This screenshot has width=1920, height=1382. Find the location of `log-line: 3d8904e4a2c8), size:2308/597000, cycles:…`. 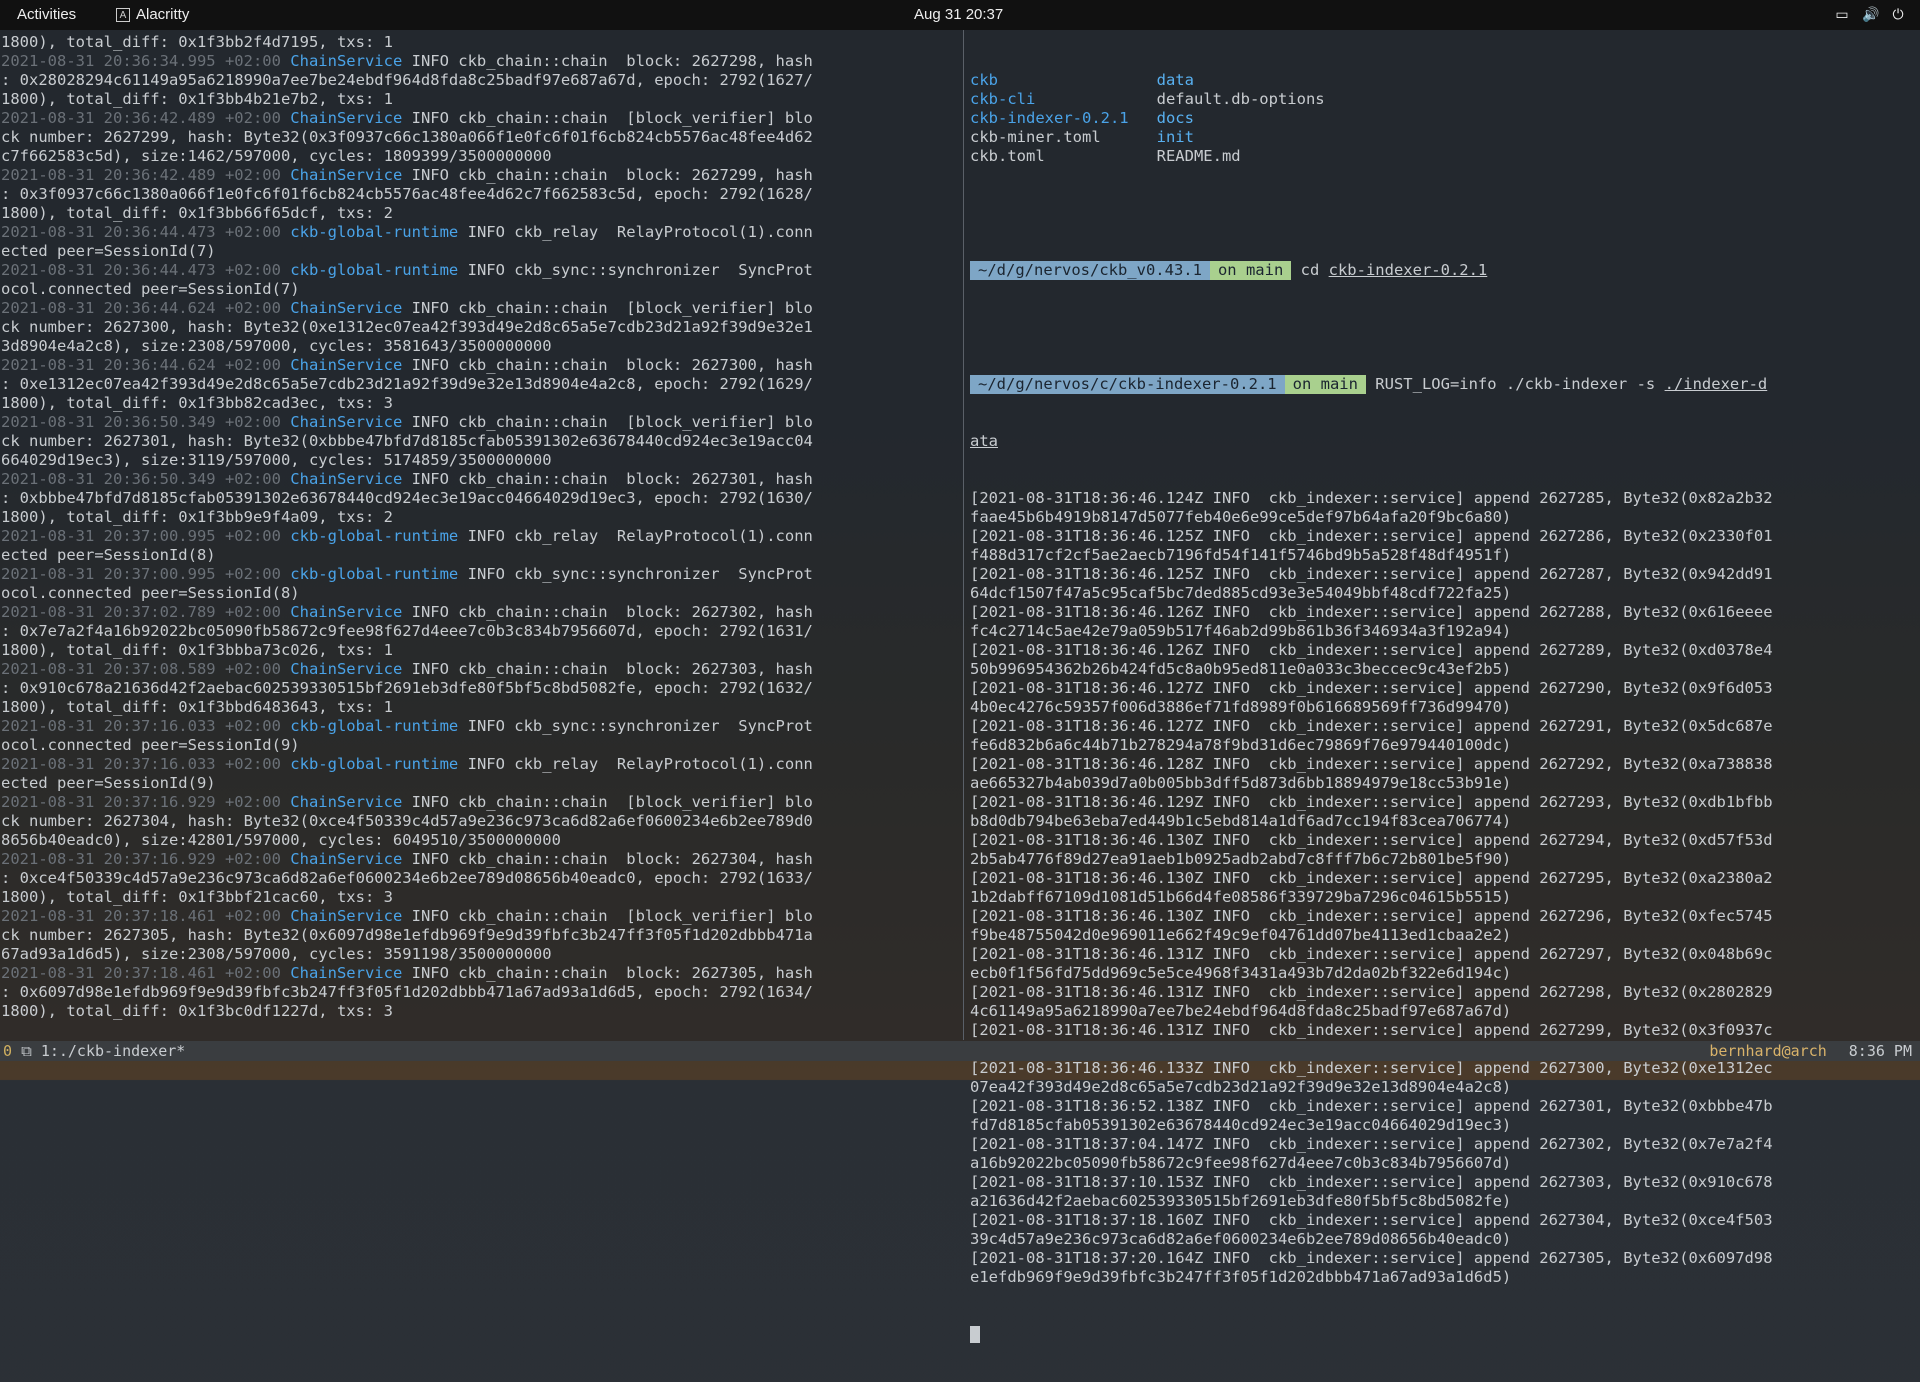

log-line: 3d8904e4a2c8), size:2308/597000, cycles:… is located at coordinates (276, 346).